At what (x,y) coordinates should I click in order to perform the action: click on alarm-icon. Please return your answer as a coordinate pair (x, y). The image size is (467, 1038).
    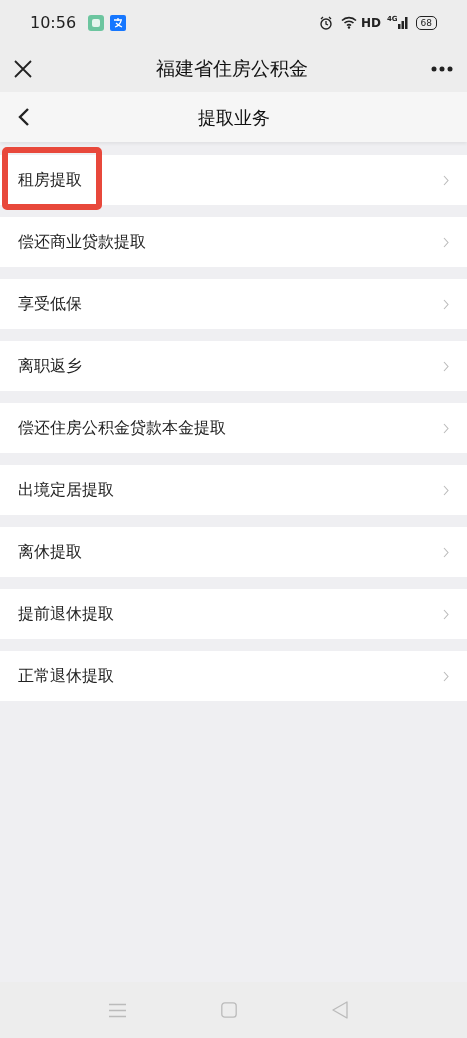
    Looking at the image, I should click on (325, 22).